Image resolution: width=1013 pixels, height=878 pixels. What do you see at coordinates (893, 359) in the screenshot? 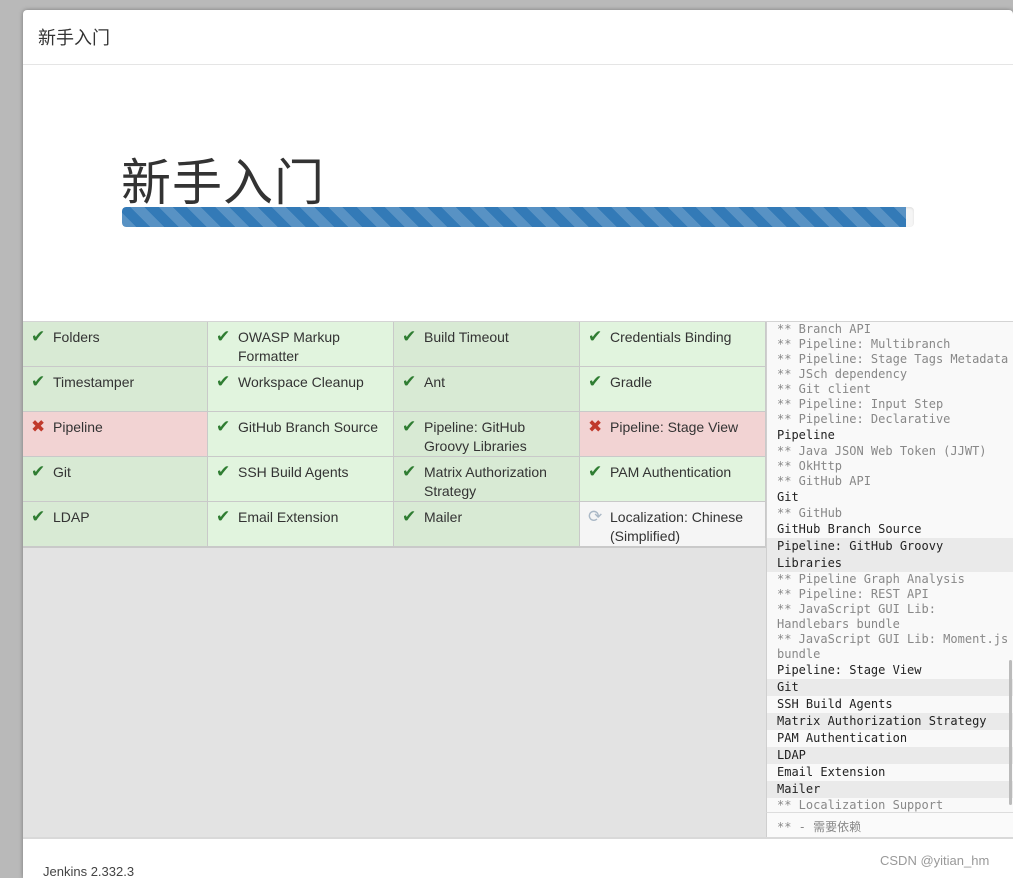
I see `log-dependency-line: ** Pipeline: Stage Tags Metadata` at bounding box center [893, 359].